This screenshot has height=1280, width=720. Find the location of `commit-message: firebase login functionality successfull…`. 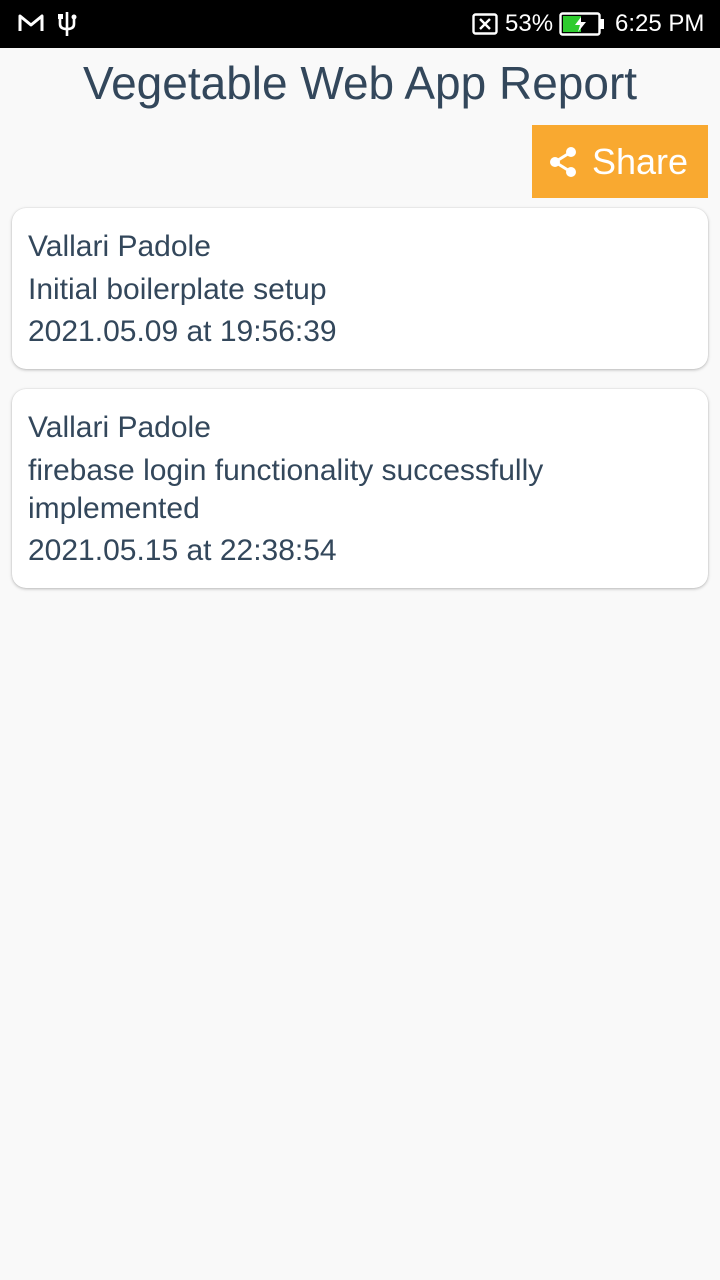

commit-message: firebase login functionality successfull… is located at coordinates (286, 489).